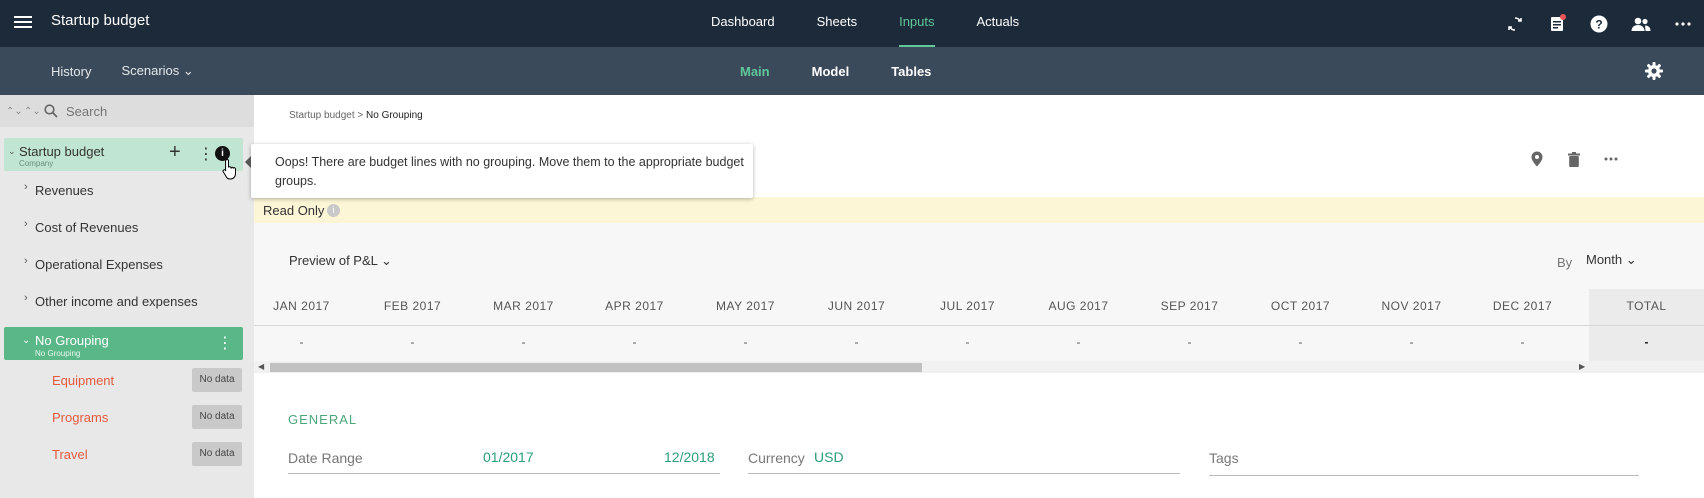 This screenshot has height=498, width=1704. I want to click on help-icon: ?, so click(1599, 23).